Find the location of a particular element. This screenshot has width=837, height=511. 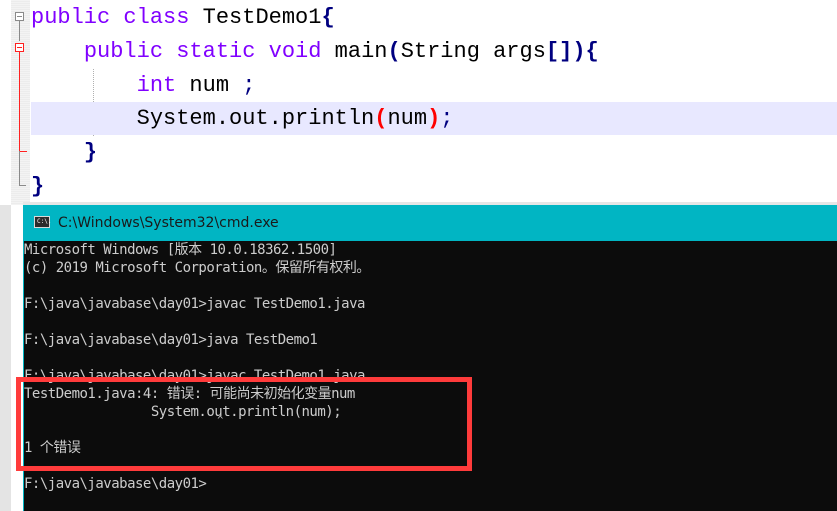

cmd-app-icon: C:\. is located at coordinates (43, 222).